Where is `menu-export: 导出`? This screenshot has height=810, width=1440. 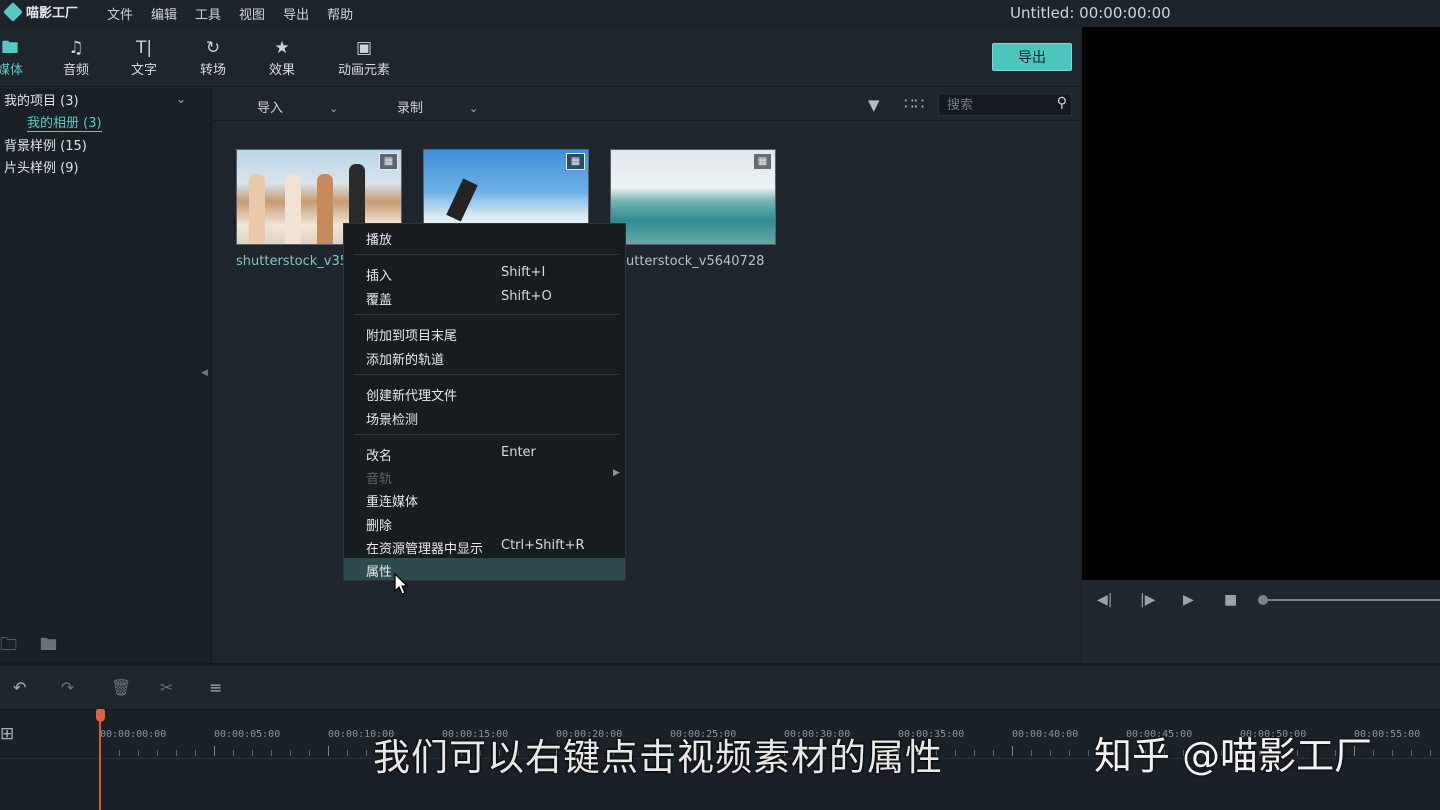 menu-export: 导出 is located at coordinates (296, 13).